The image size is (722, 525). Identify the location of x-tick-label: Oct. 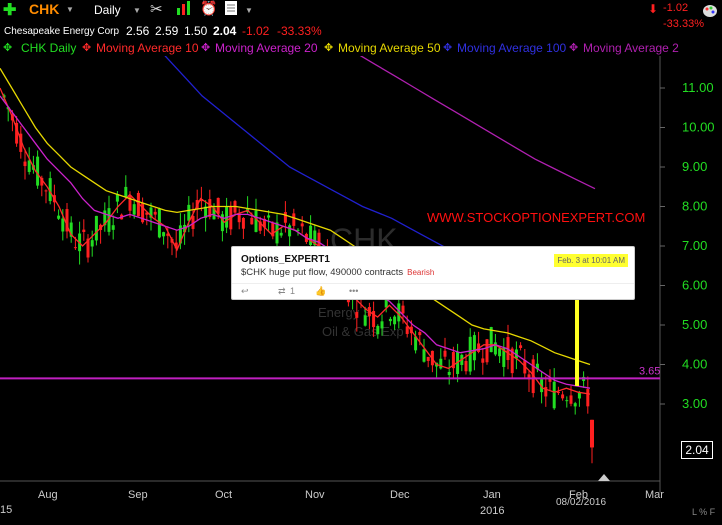
(223, 495).